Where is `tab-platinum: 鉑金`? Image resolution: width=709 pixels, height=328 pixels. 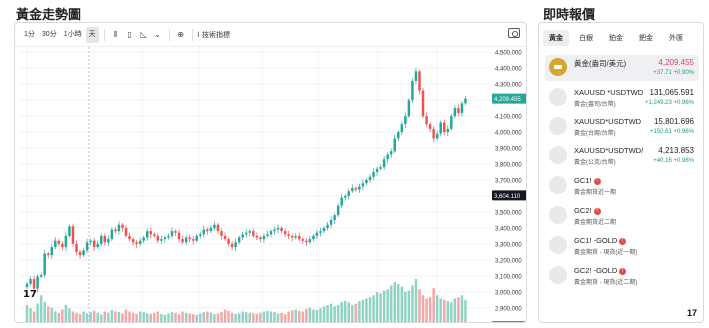 tab-platinum: 鉑金 is located at coordinates (616, 38).